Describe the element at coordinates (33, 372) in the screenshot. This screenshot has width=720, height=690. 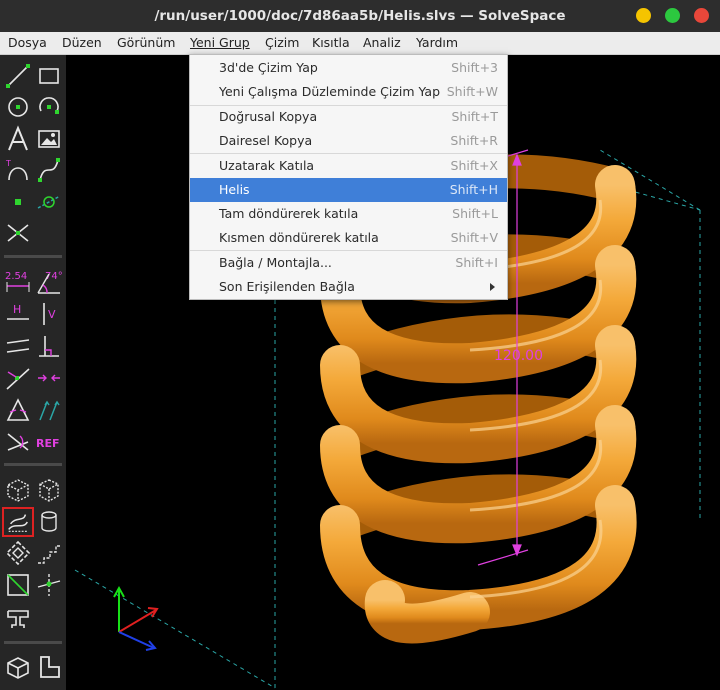
I see `left-toolbar: T 2.54 74° H V REF` at that location.